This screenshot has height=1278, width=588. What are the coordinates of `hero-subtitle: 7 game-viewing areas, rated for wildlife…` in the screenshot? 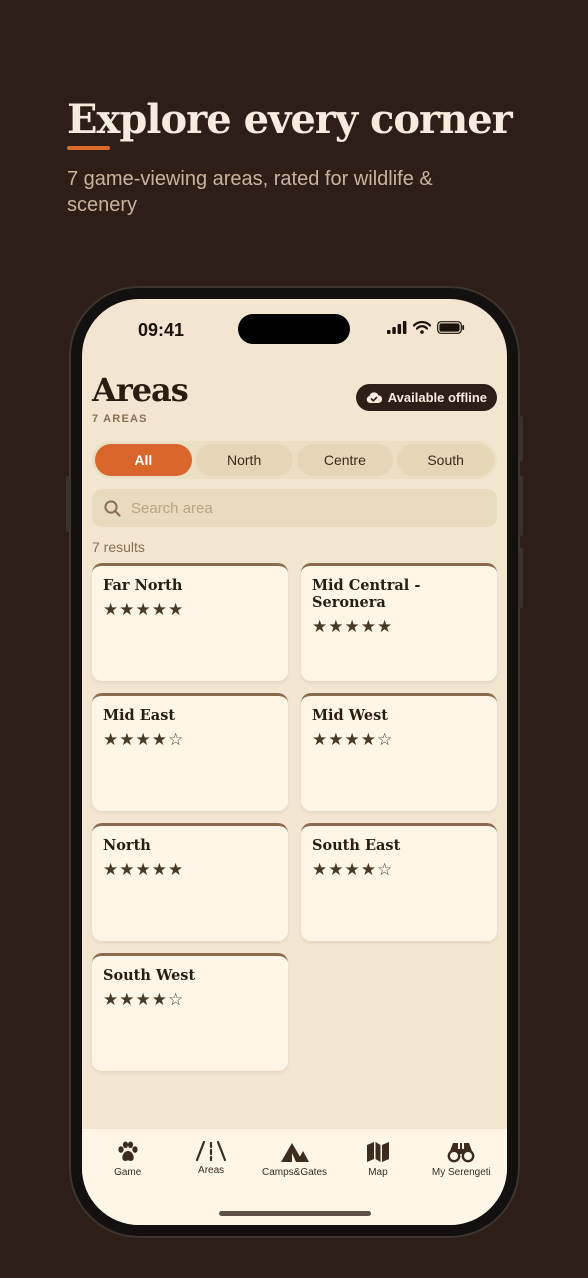 It's located at (250, 192).